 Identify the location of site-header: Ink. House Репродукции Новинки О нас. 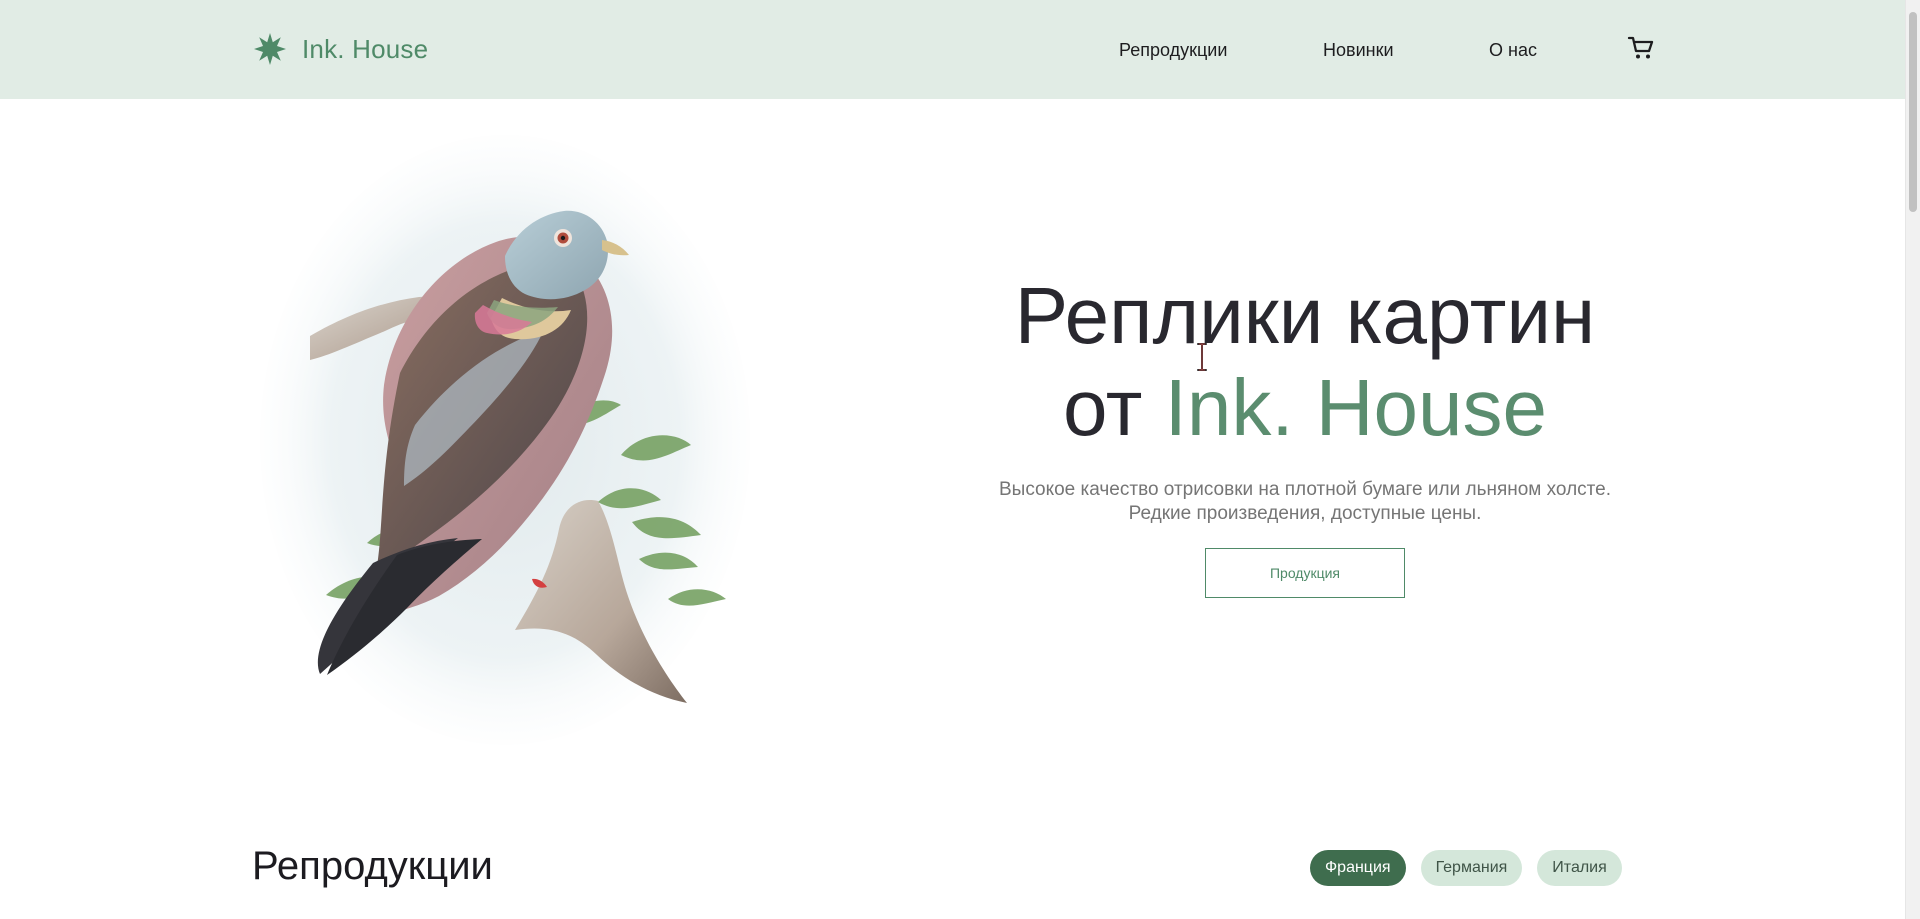
(952, 49).